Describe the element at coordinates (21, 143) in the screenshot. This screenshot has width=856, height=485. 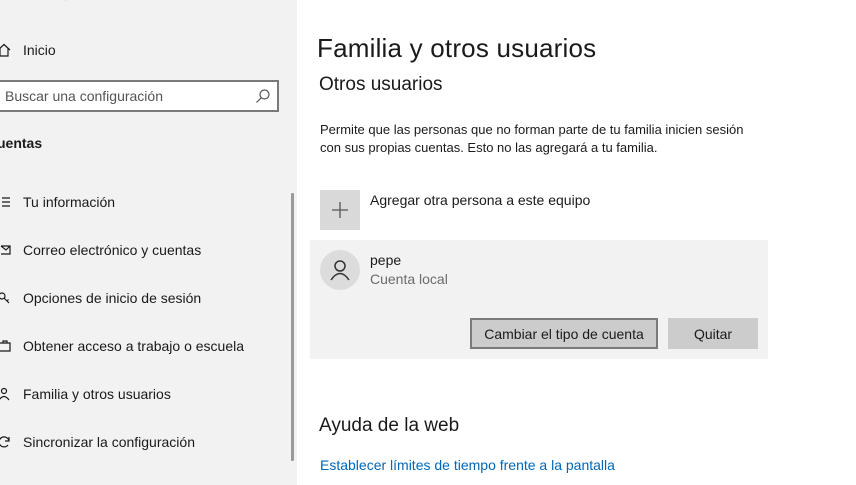
I see `section-heading: uentas` at that location.